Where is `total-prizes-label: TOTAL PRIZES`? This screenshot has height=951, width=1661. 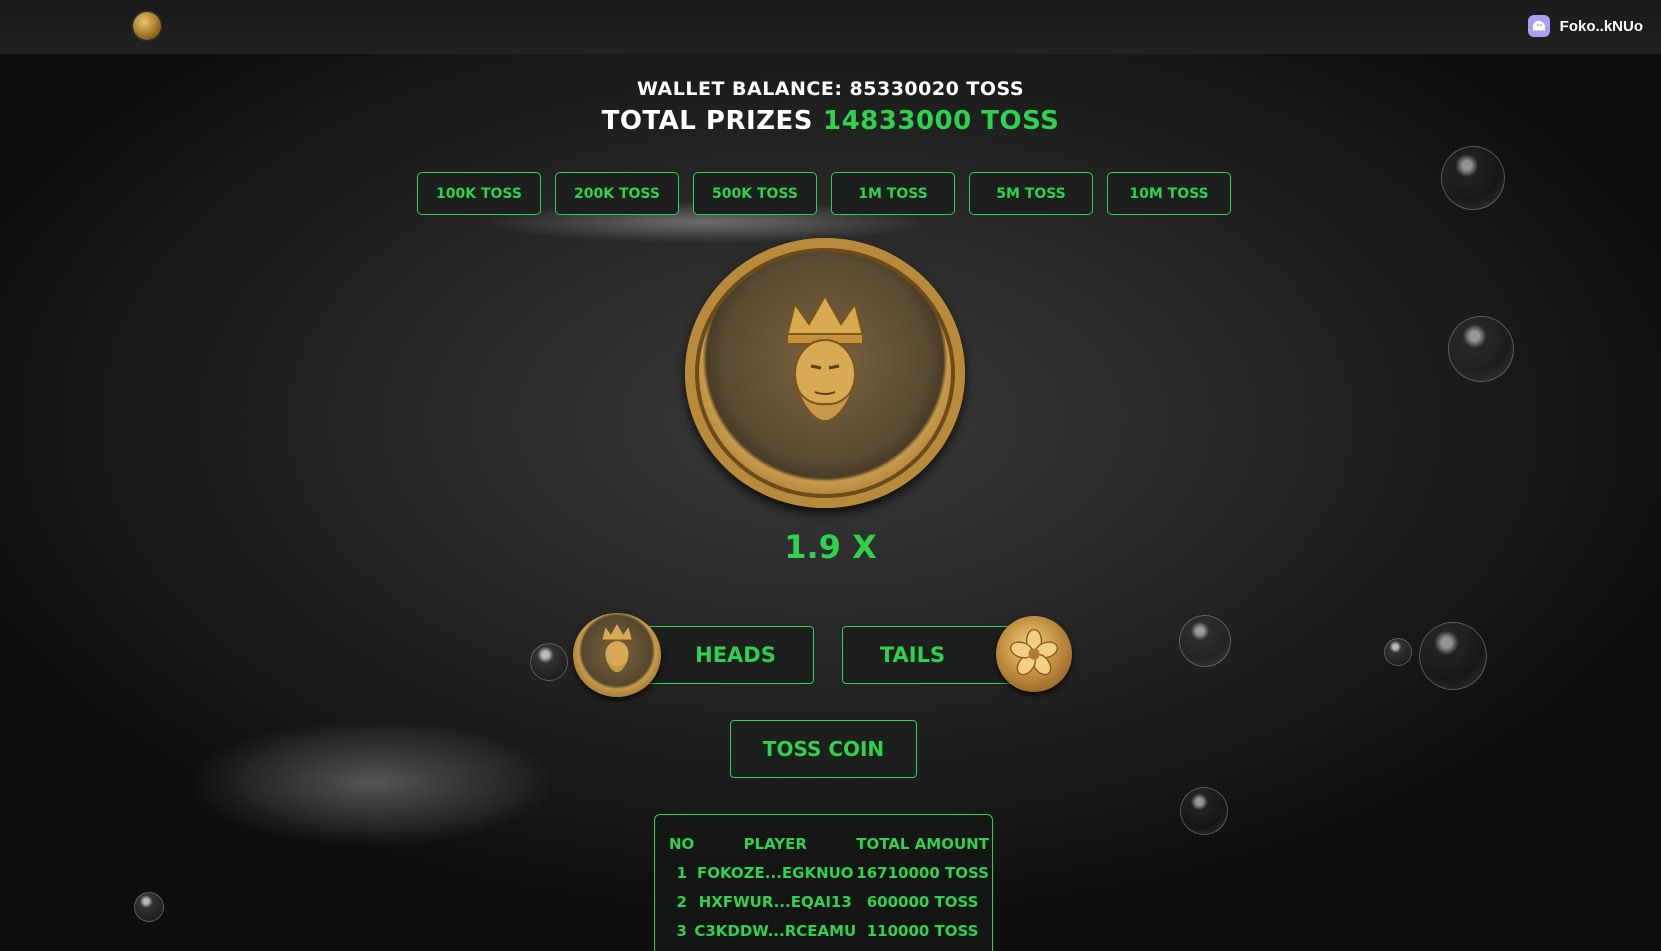 total-prizes-label: TOTAL PRIZES is located at coordinates (707, 121).